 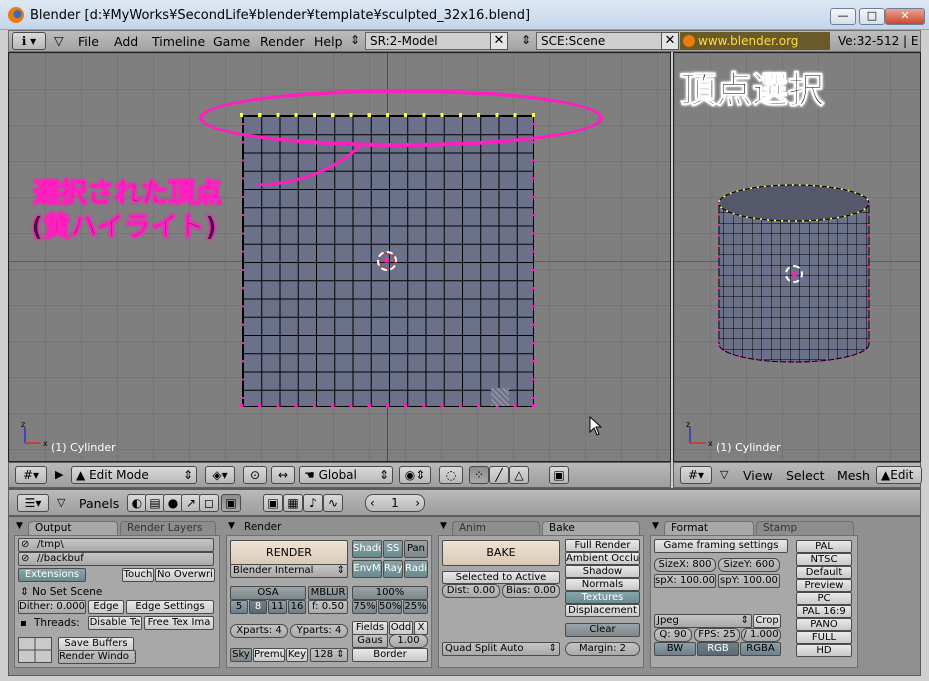 What do you see at coordinates (372, 503) in the screenshot?
I see `frame-prev-icon: ‹` at bounding box center [372, 503].